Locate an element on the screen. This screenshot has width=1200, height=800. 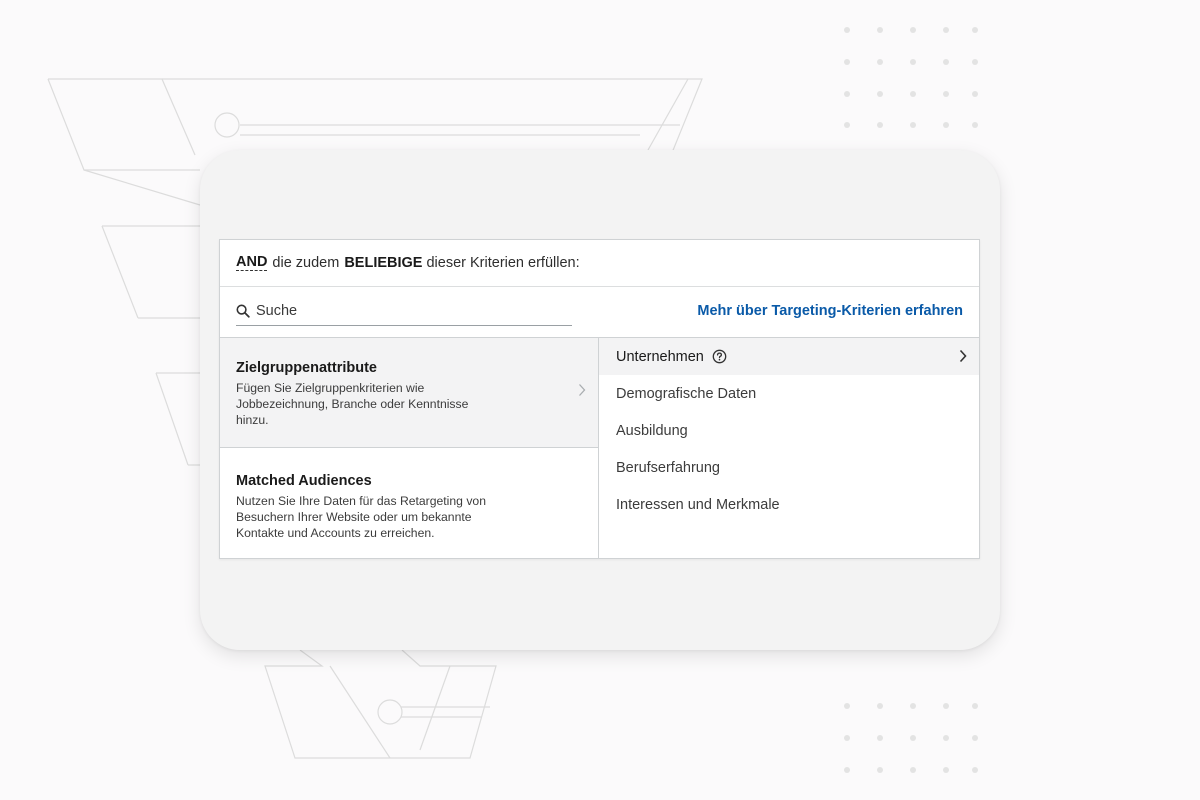
search-icon is located at coordinates (243, 311).